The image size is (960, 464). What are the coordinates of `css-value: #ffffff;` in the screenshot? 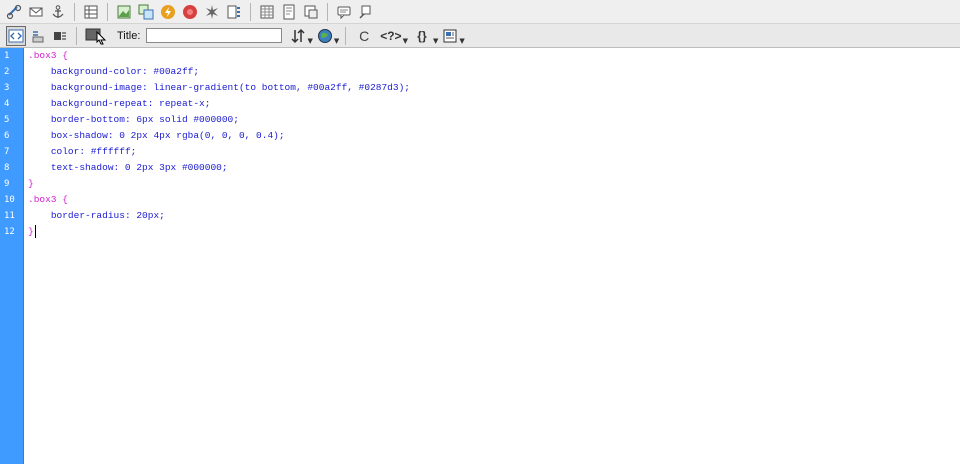 It's located at (111, 151).